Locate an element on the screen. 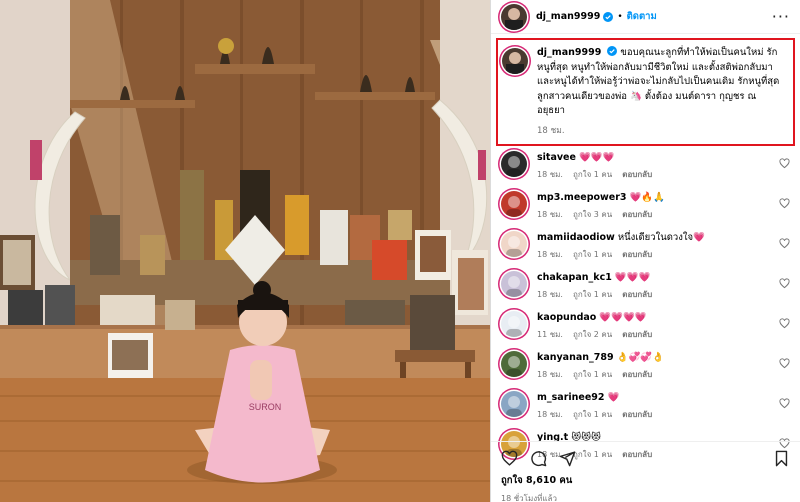 This screenshot has width=800, height=502. heart-icon is located at coordinates (509, 458).